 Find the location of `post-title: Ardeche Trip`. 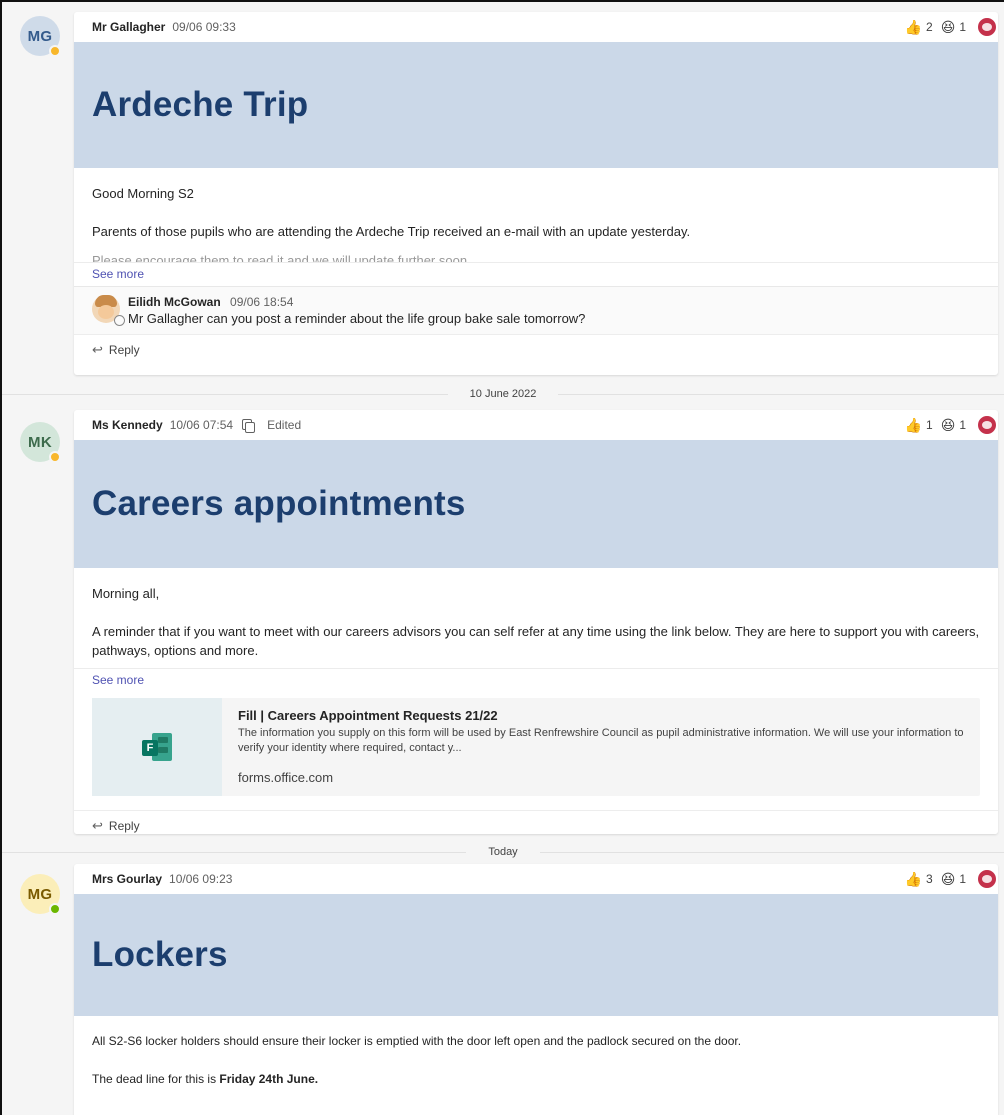

post-title: Ardeche Trip is located at coordinates (200, 104).